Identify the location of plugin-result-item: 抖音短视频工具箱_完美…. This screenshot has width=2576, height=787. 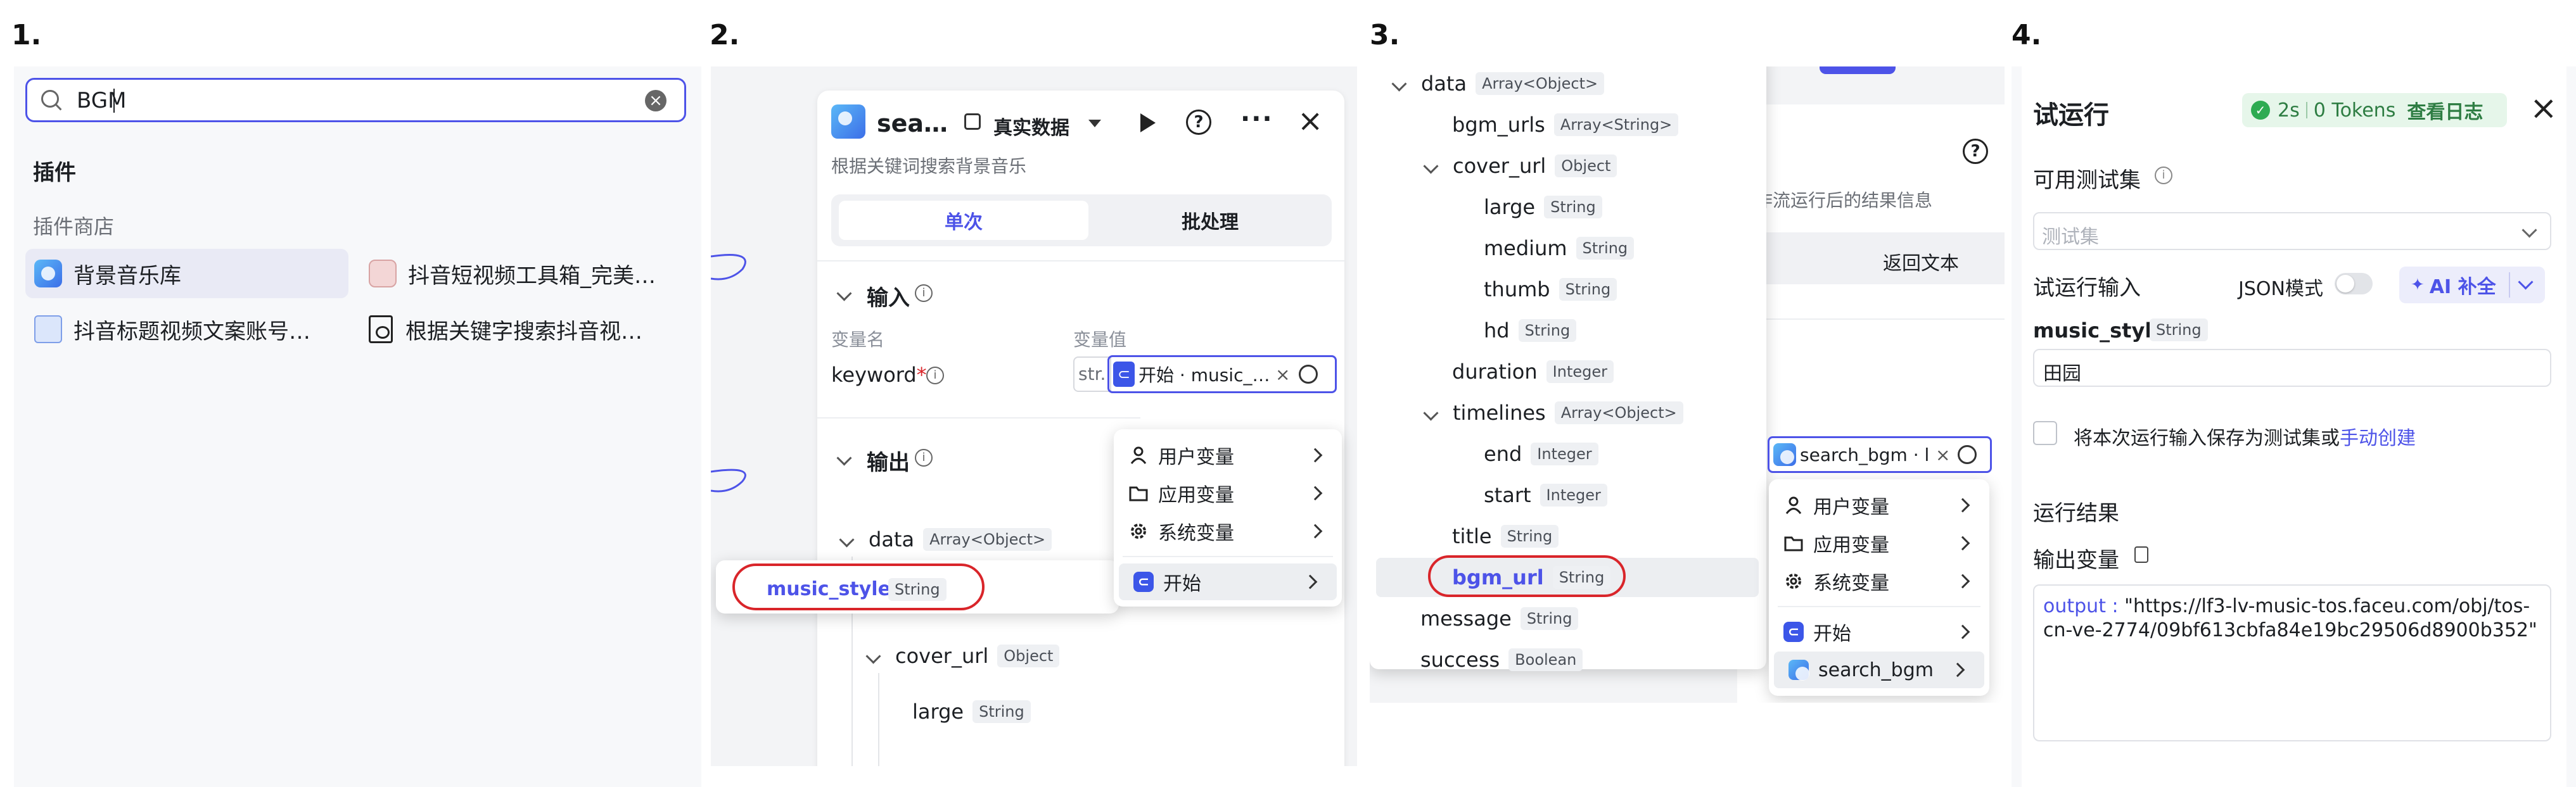
(531, 273).